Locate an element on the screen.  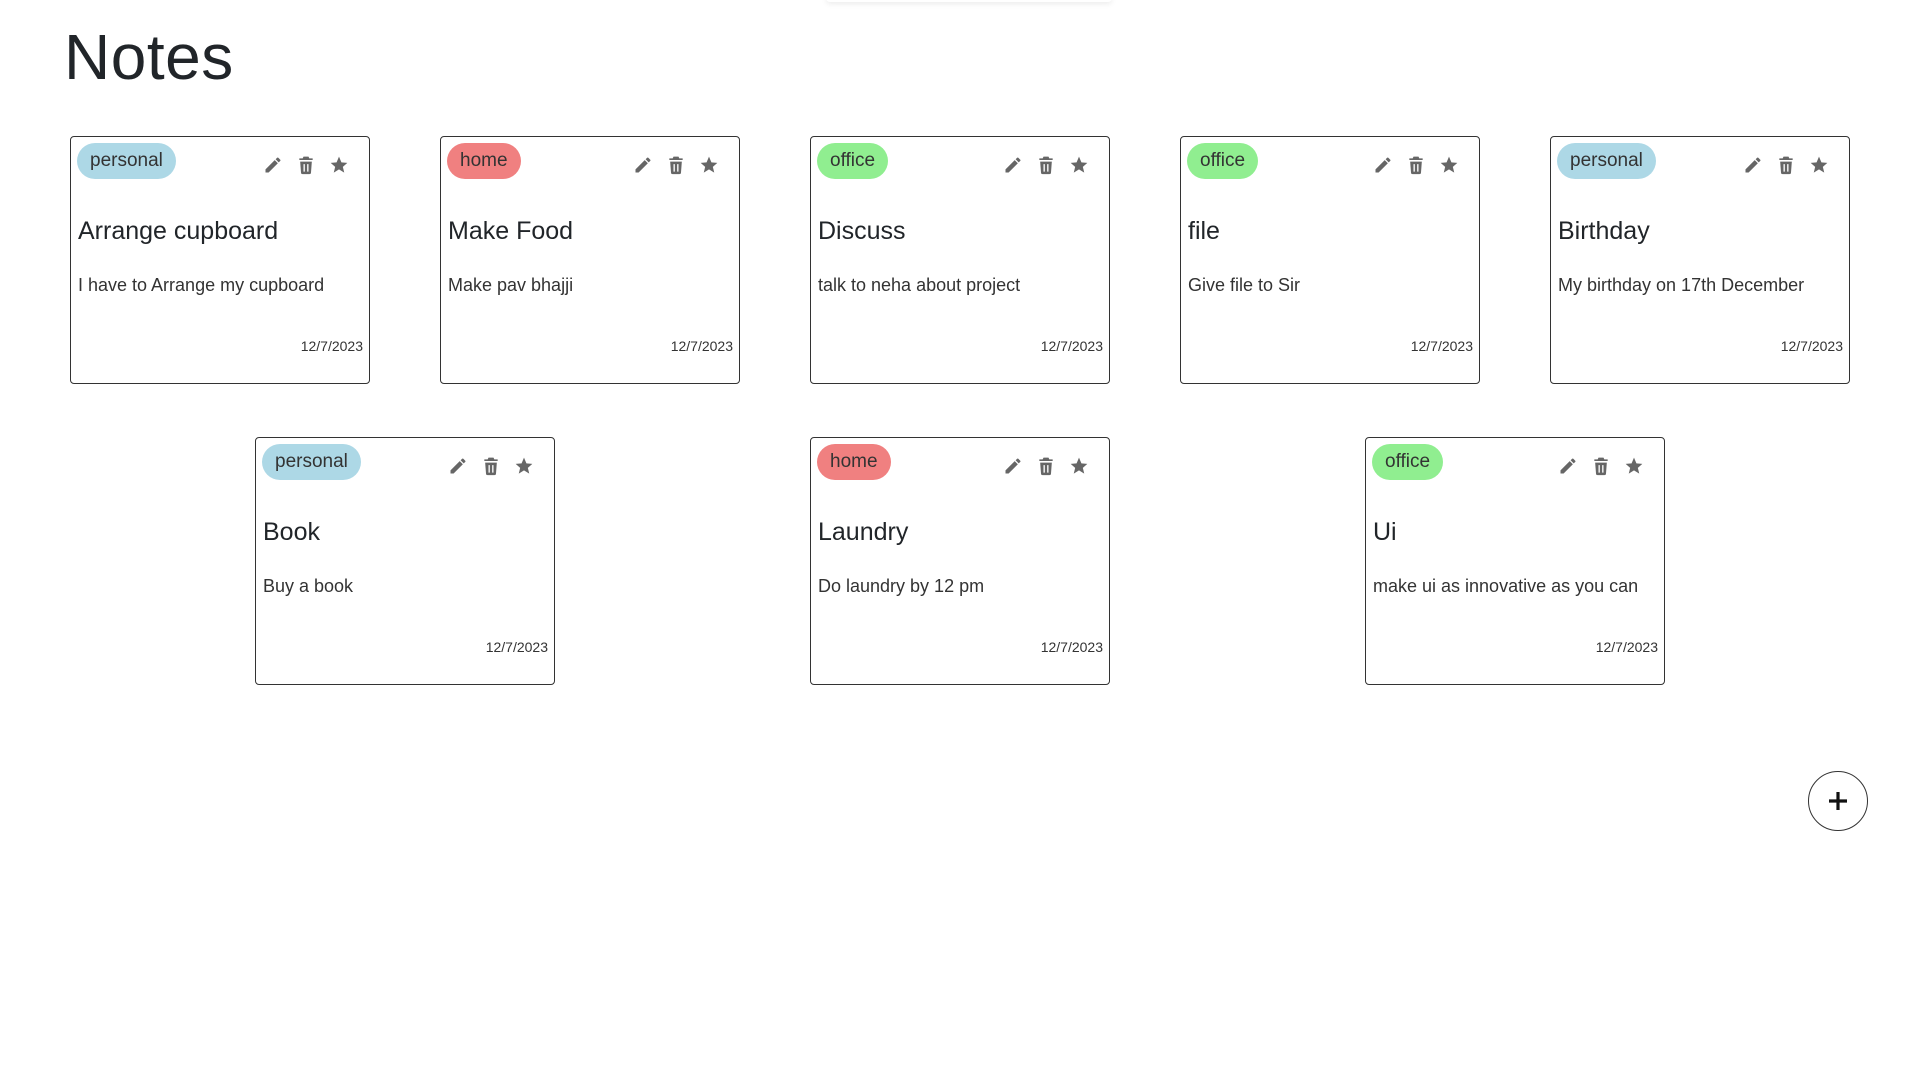
plus-icon is located at coordinates (1838, 801).